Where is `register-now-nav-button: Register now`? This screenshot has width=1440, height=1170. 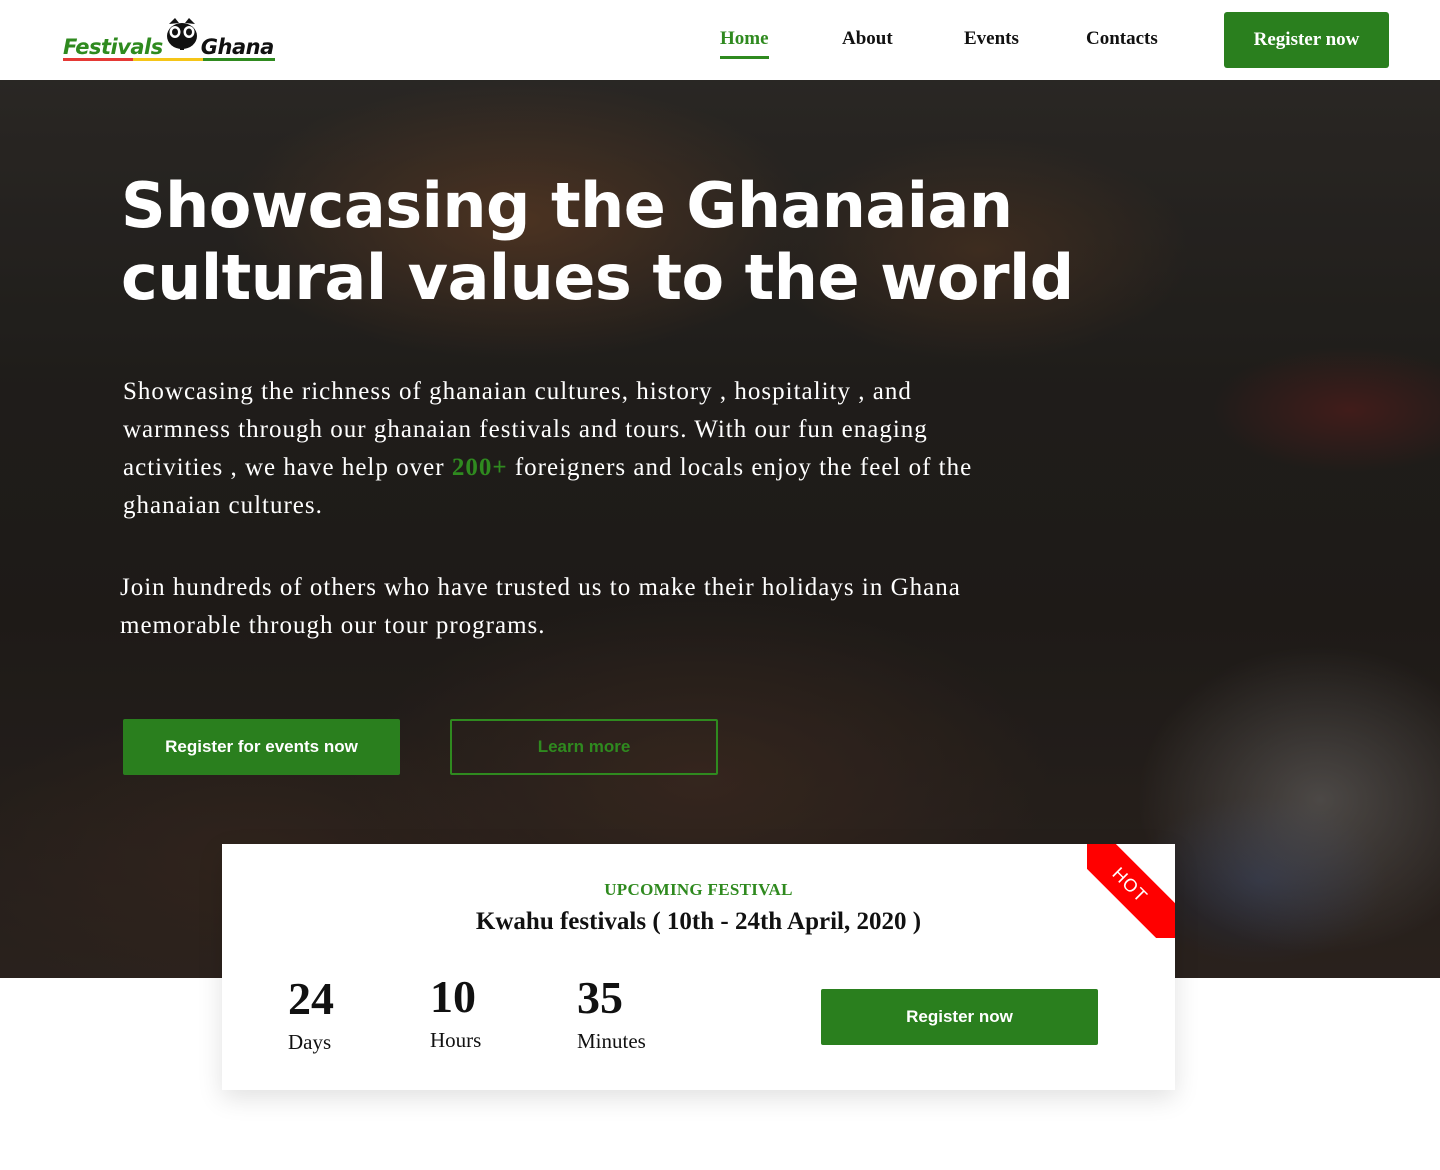 register-now-nav-button: Register now is located at coordinates (1306, 40).